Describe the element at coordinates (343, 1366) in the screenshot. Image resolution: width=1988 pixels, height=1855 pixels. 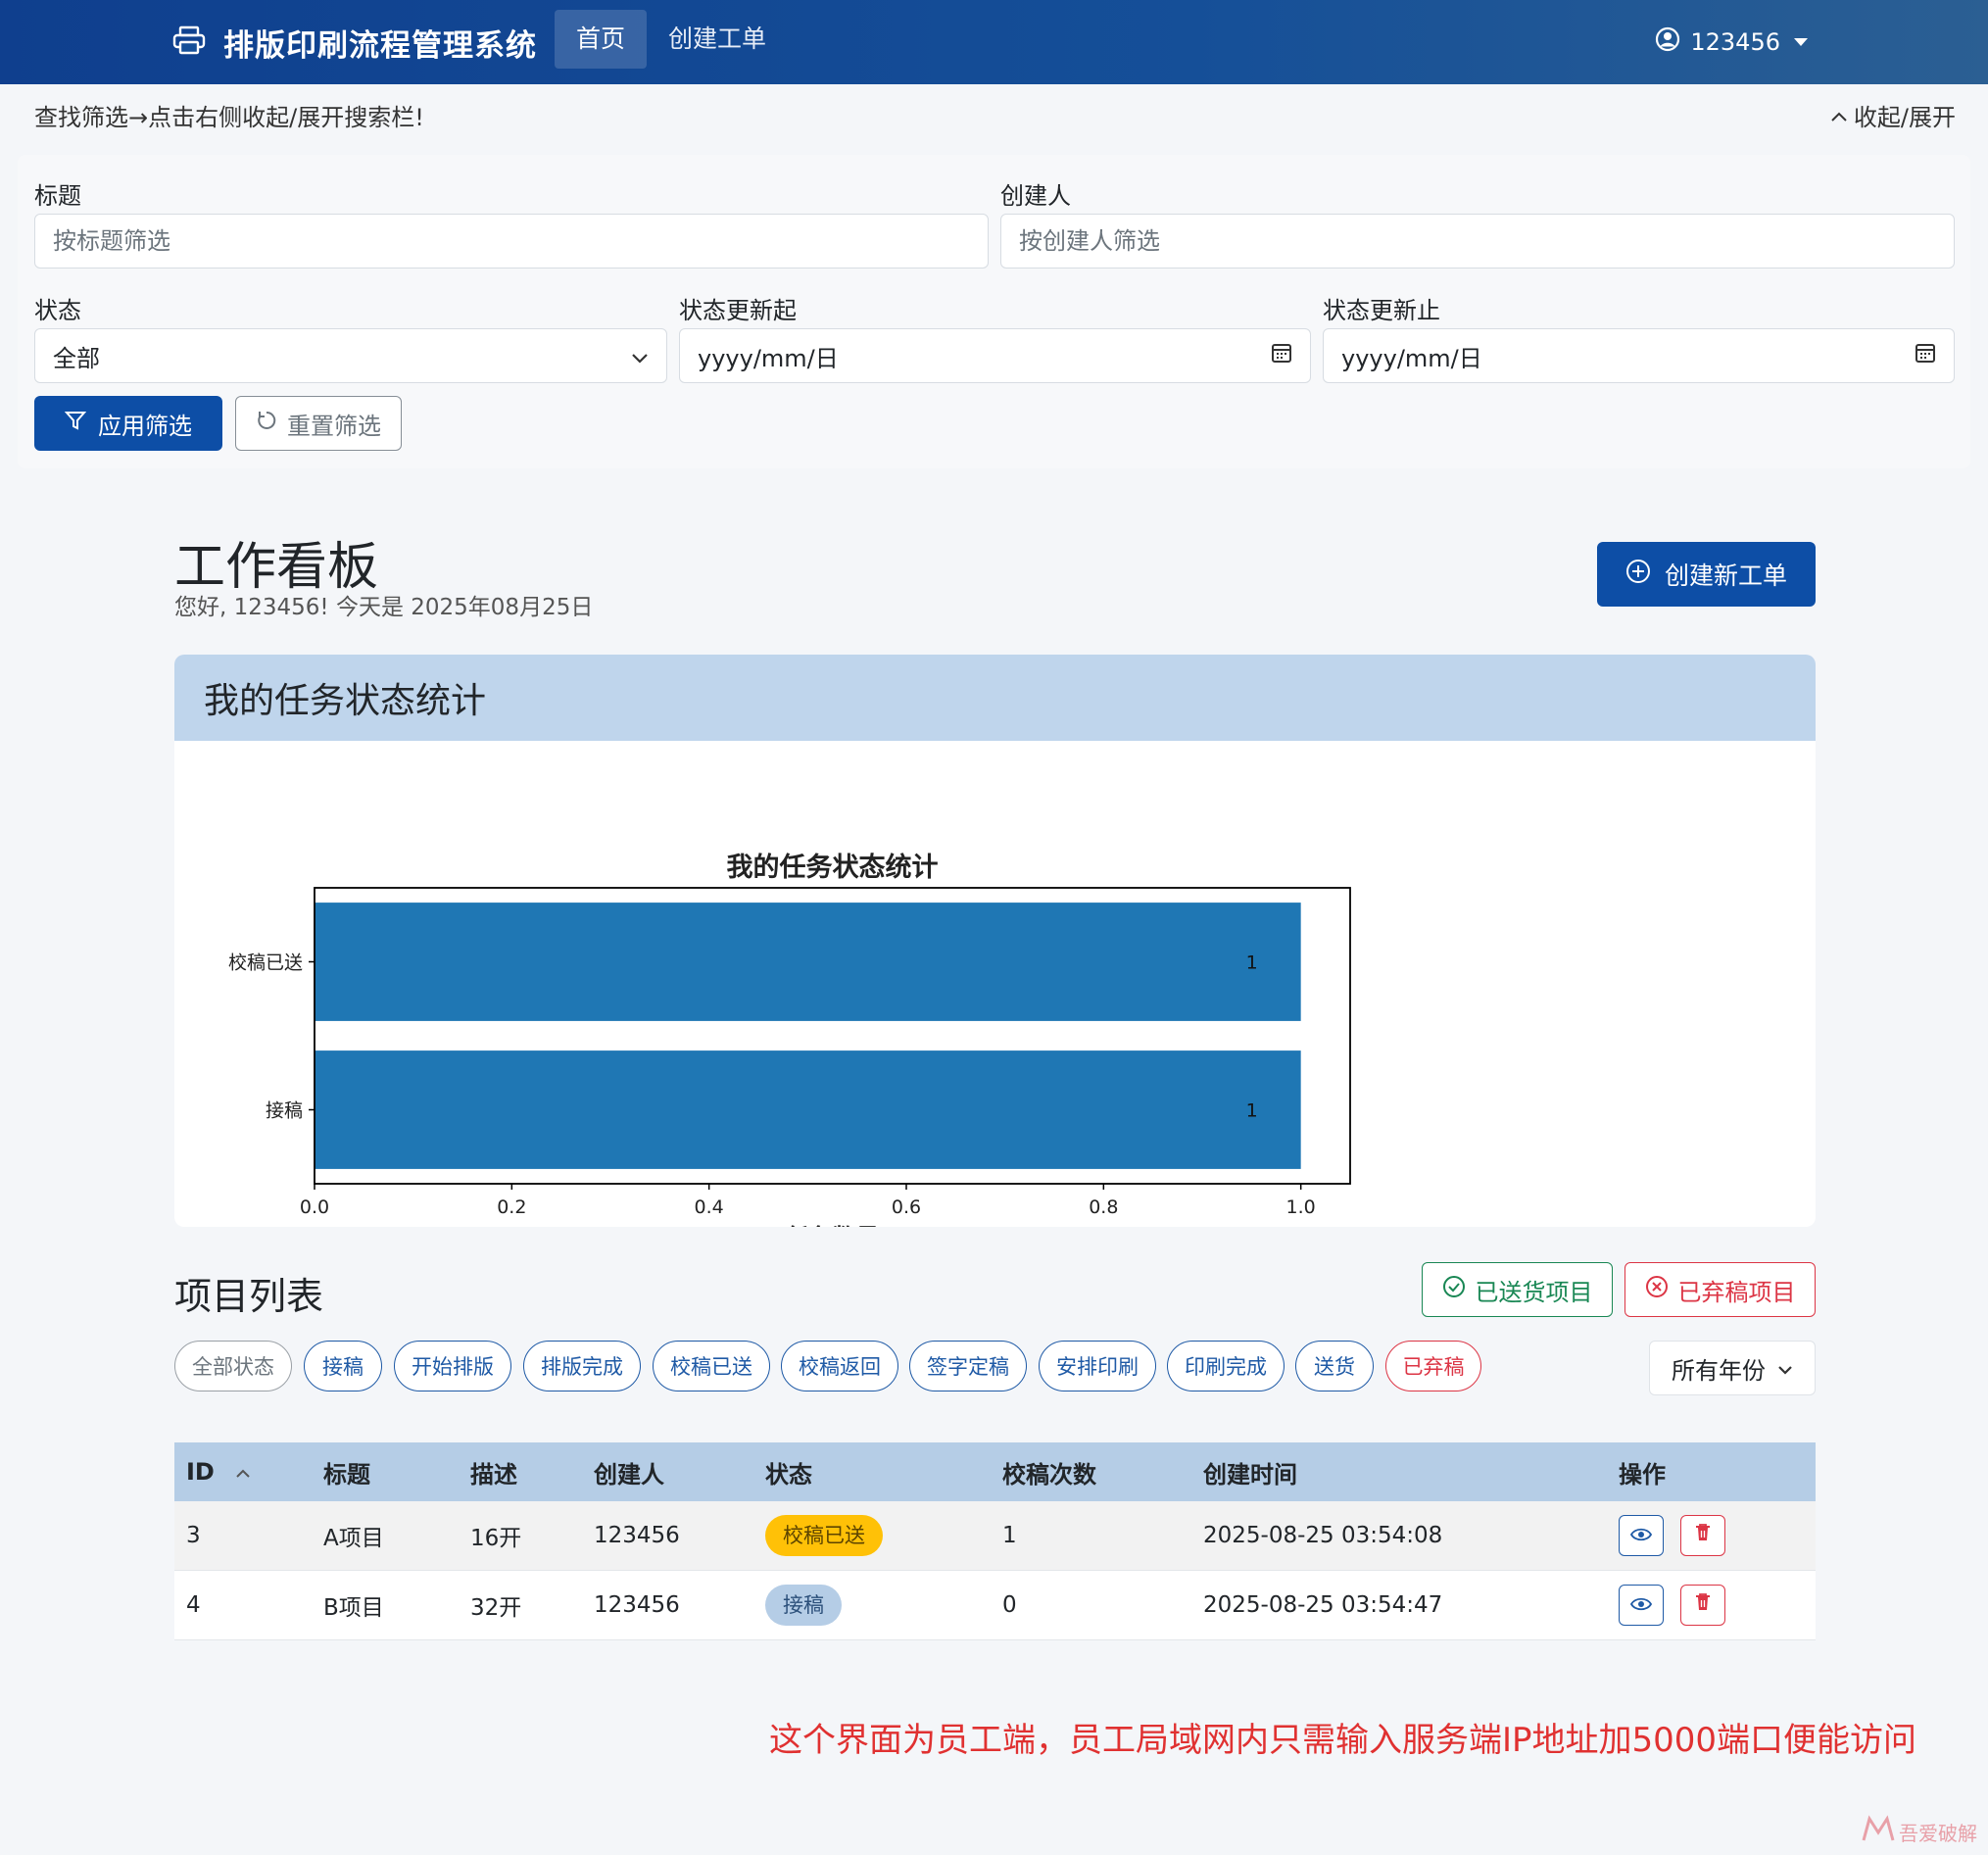
I see `status-filter-received: 接稿` at that location.